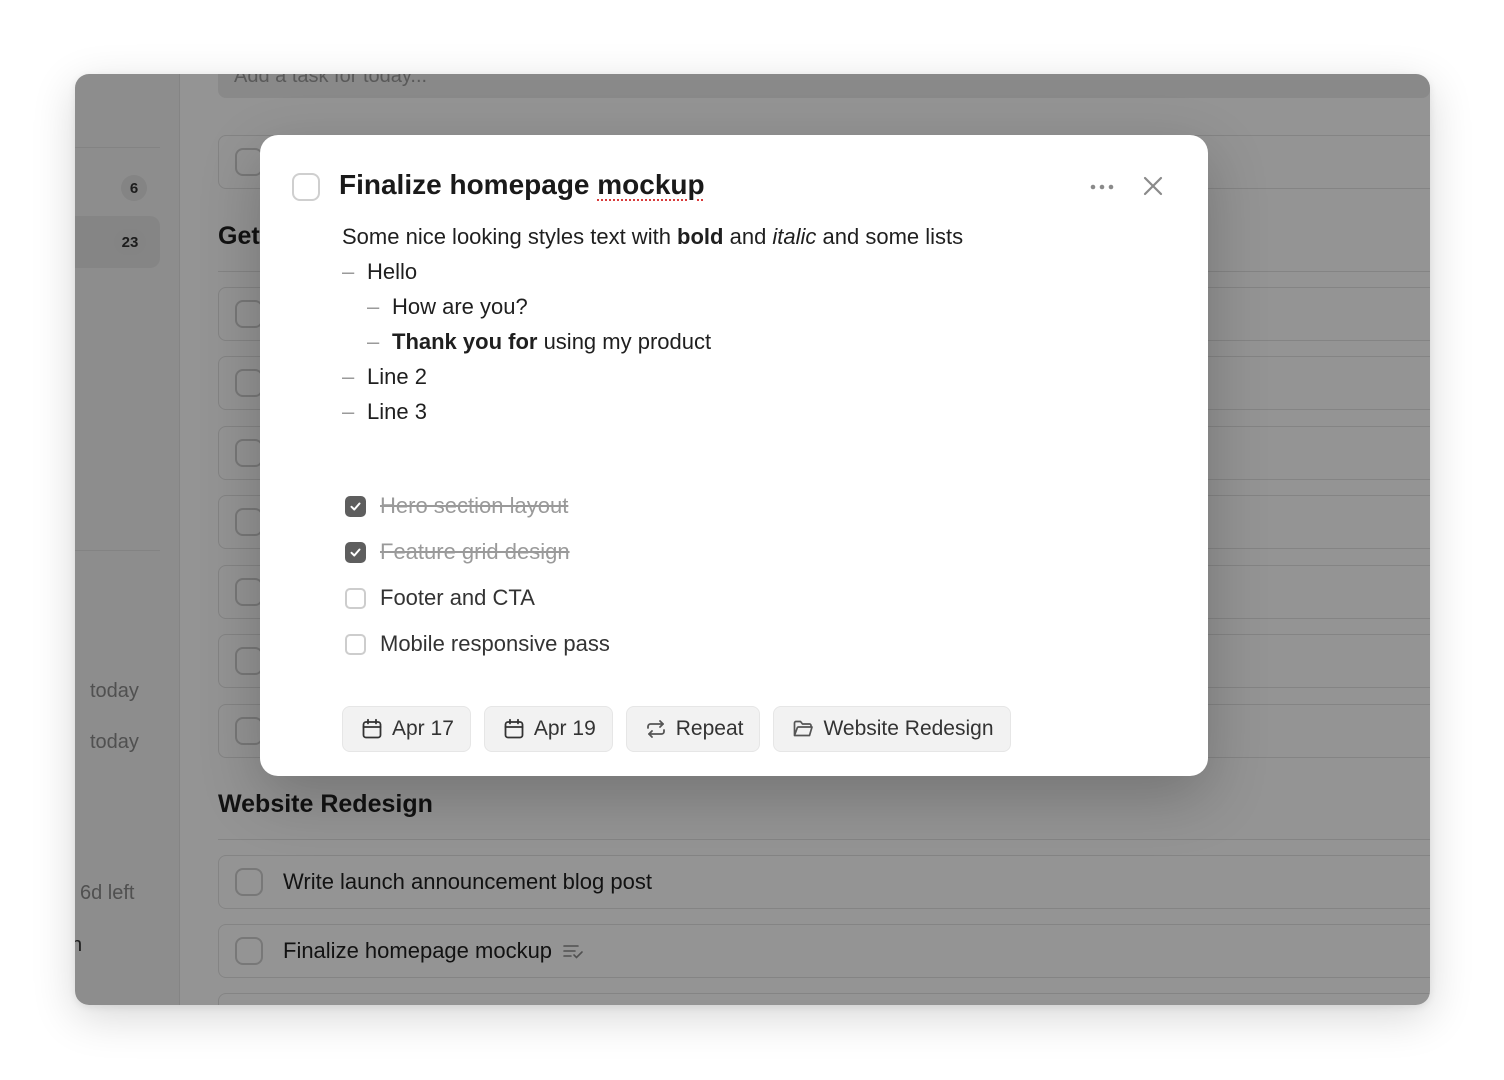 This screenshot has height=1080, width=1504. Describe the element at coordinates (652, 271) in the screenshot. I see `list-item: – Hello` at that location.